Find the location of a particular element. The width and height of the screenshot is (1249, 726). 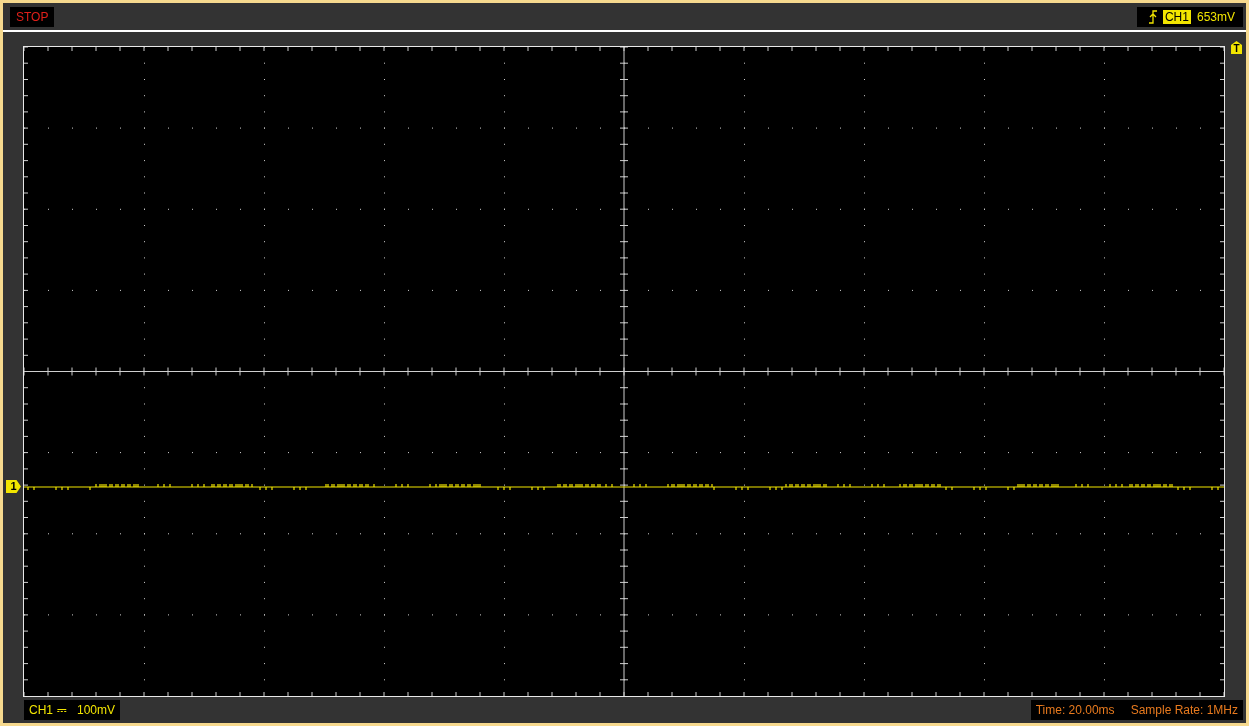

volts-per-div: 100mV is located at coordinates (96, 709).